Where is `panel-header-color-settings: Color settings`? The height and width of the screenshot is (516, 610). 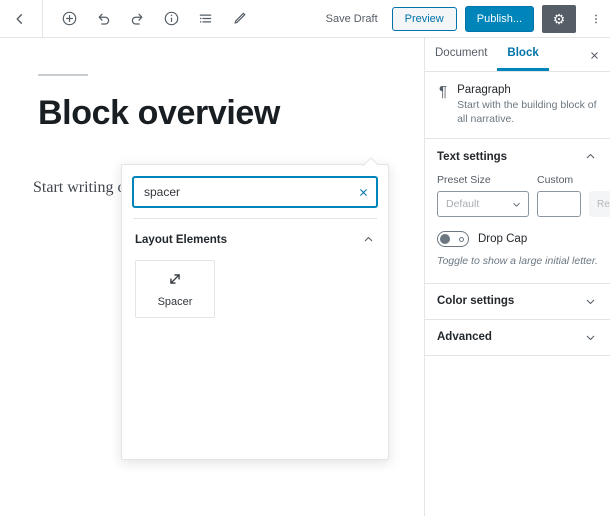 panel-header-color-settings: Color settings is located at coordinates (517, 301).